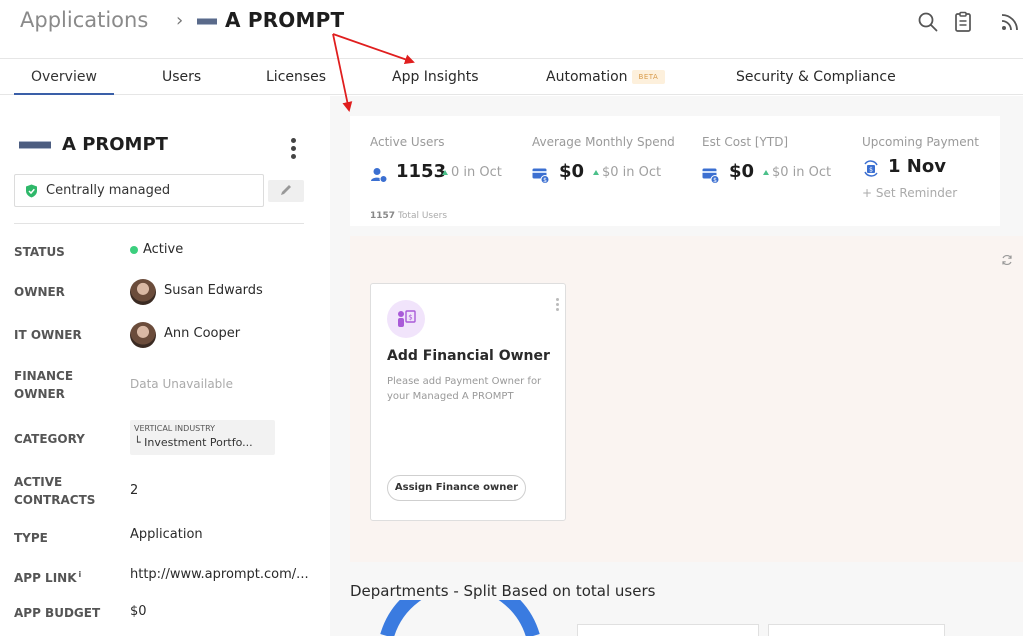 Image resolution: width=1023 pixels, height=636 pixels. I want to click on stat-delta: 0 in Oct, so click(472, 172).